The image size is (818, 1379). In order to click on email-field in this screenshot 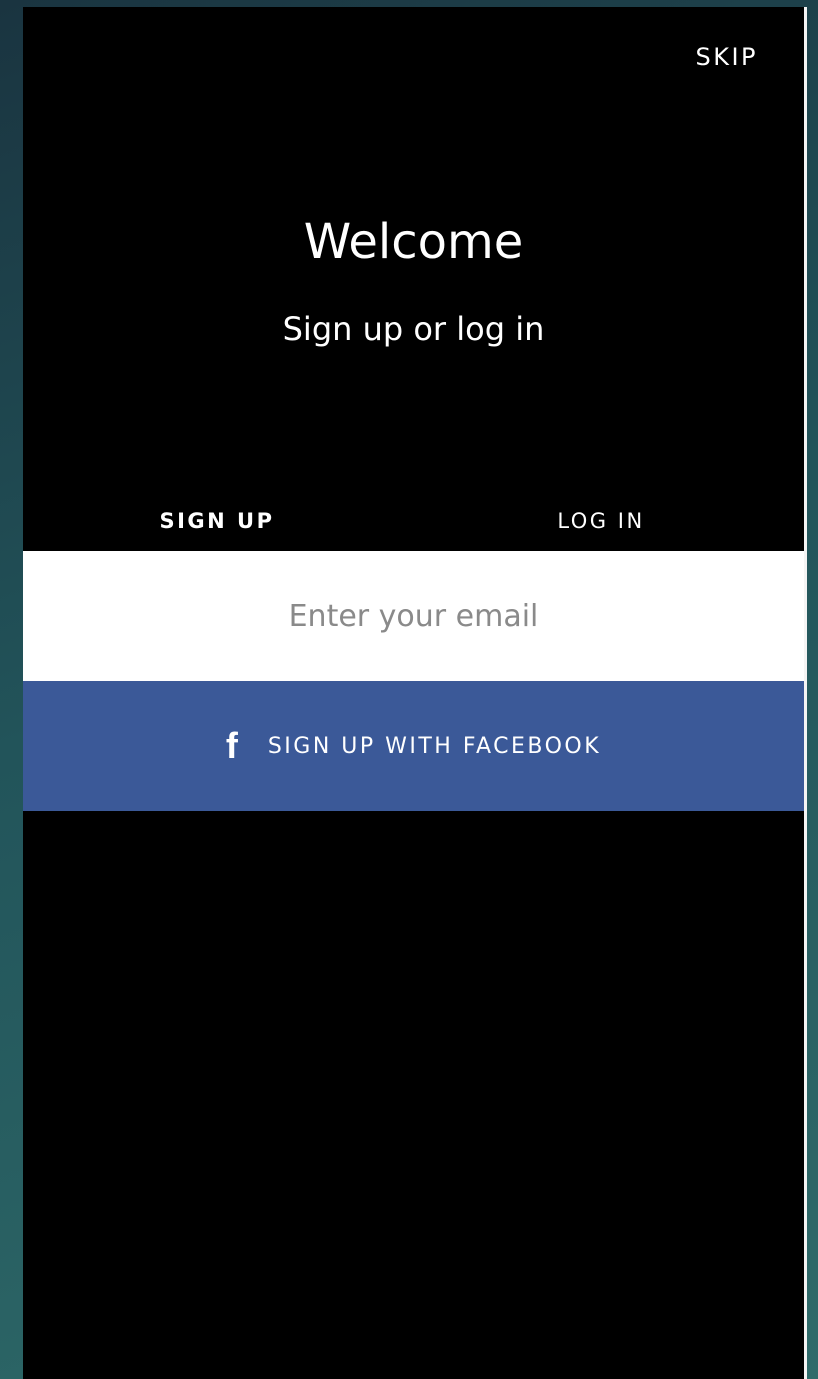, I will do `click(413, 616)`.